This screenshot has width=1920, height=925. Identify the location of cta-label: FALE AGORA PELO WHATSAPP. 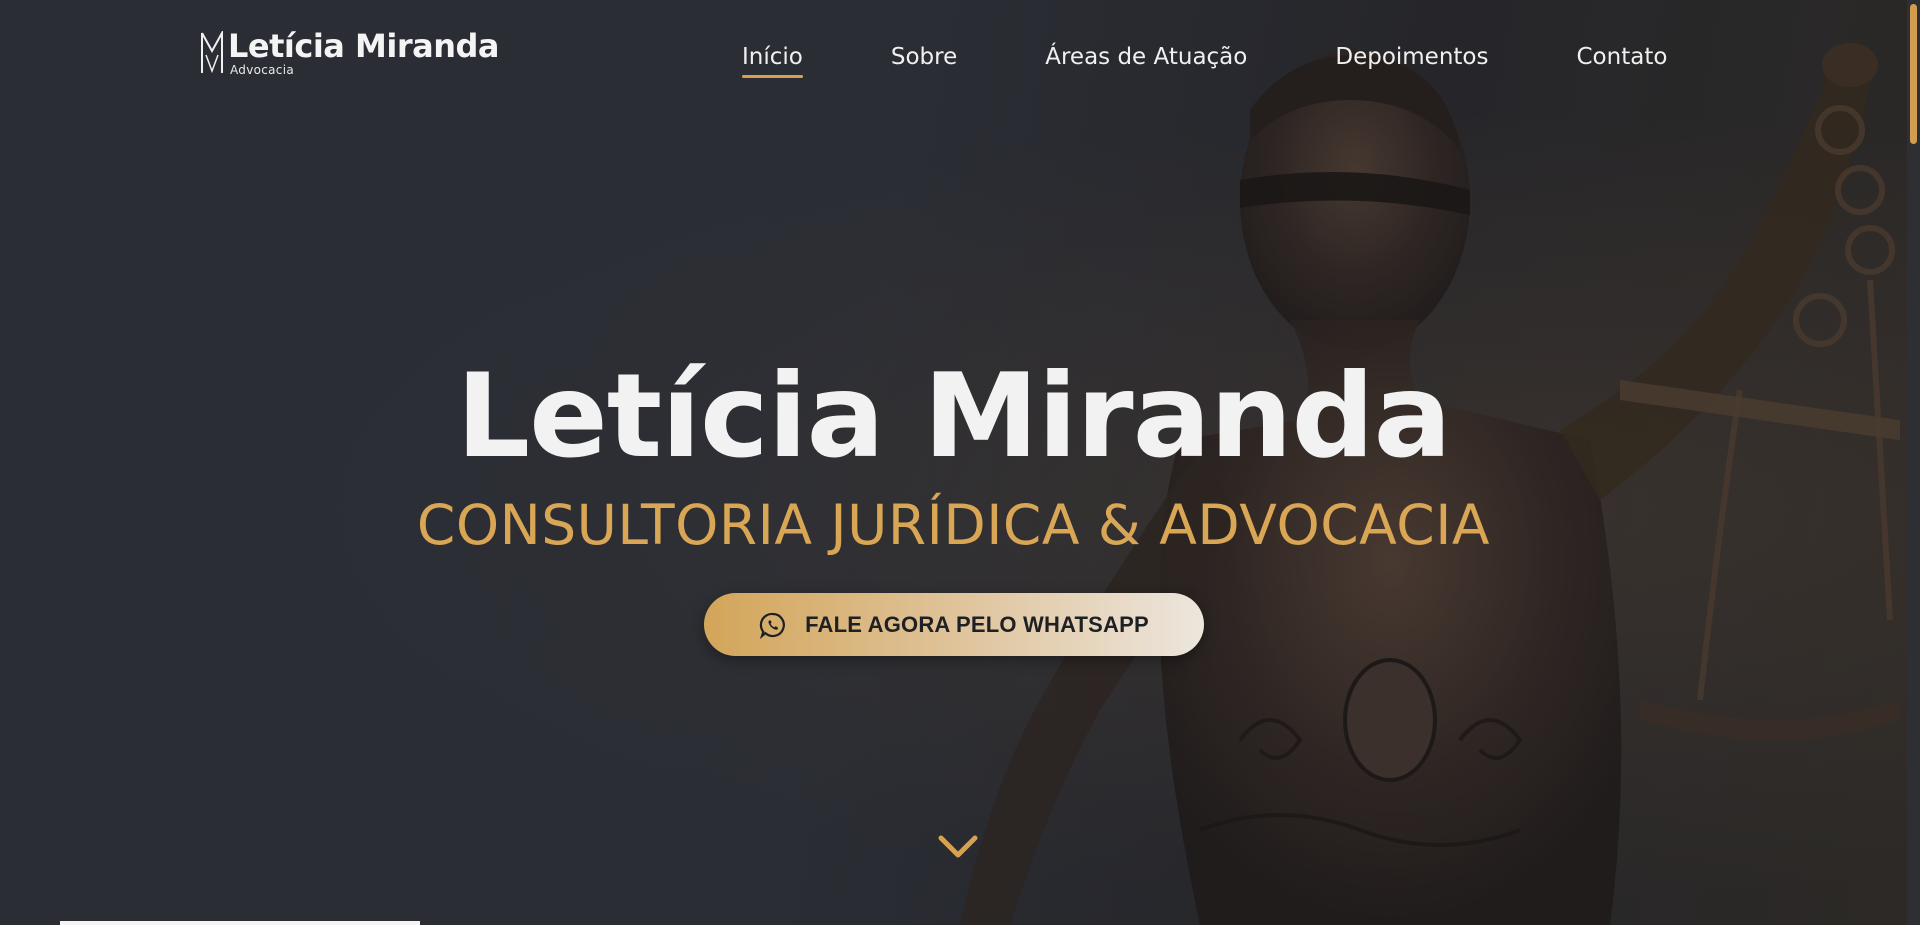
(977, 624).